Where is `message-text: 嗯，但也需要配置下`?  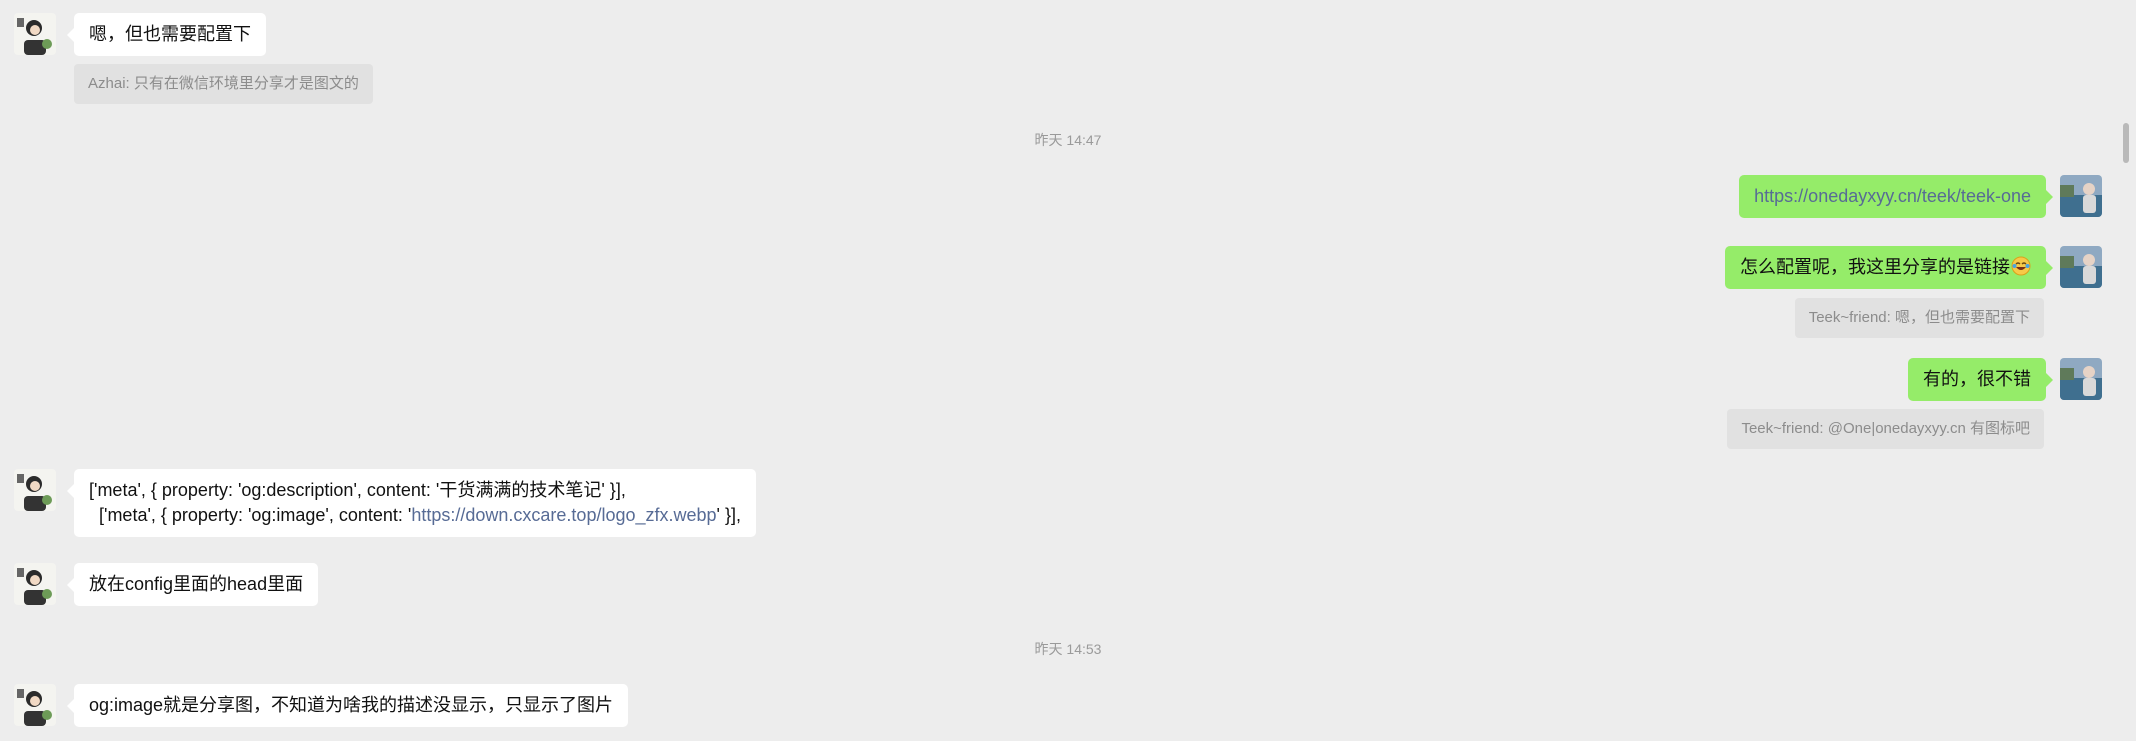 message-text: 嗯，但也需要配置下 is located at coordinates (170, 34).